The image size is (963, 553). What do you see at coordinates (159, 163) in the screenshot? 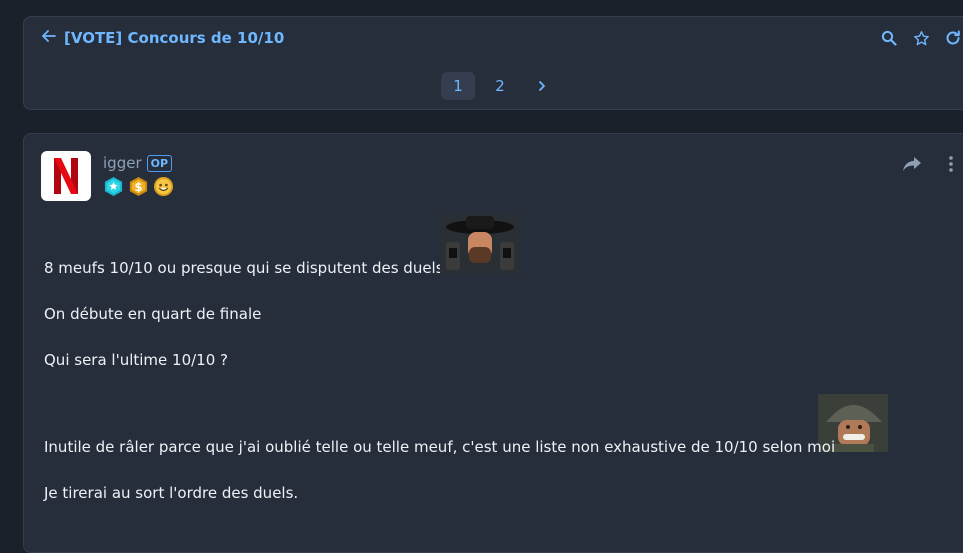
I see `op-badge: OP` at bounding box center [159, 163].